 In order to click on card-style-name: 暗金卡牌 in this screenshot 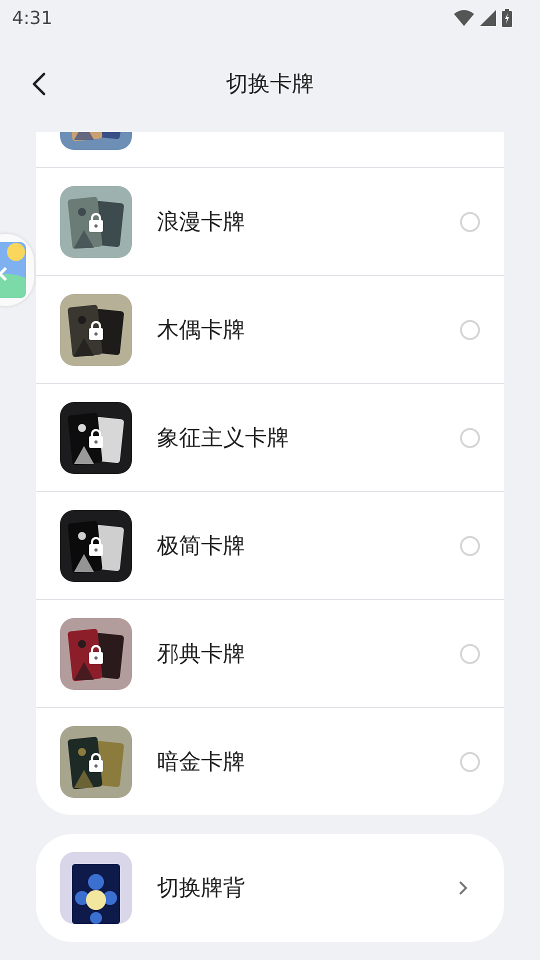, I will do `click(201, 762)`.